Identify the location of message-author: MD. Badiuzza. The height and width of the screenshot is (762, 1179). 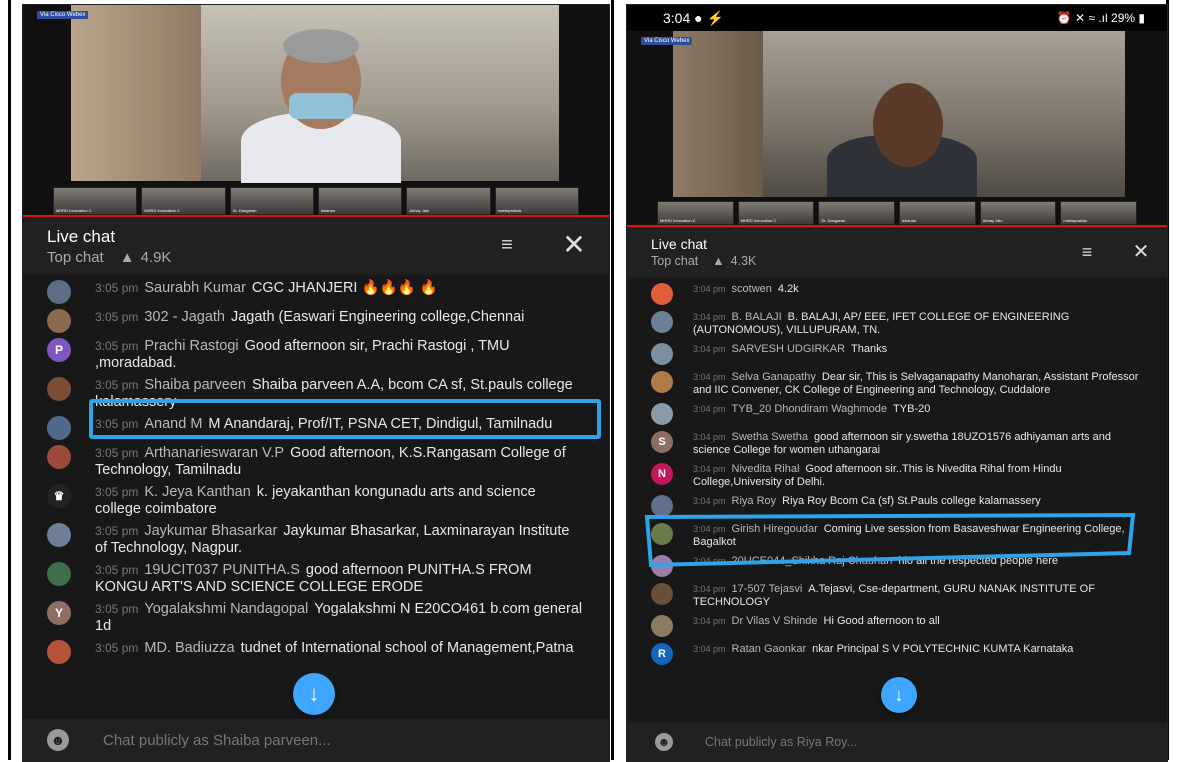
(189, 648).